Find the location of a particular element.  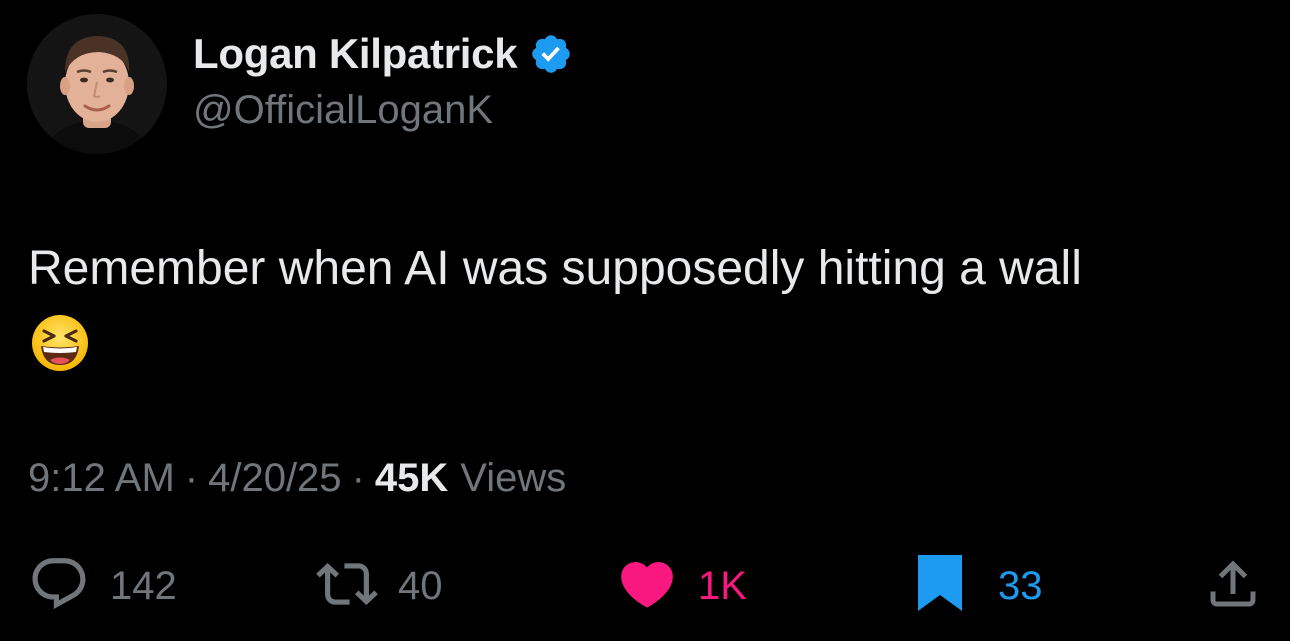

retweet-button: 40 is located at coordinates (379, 586).